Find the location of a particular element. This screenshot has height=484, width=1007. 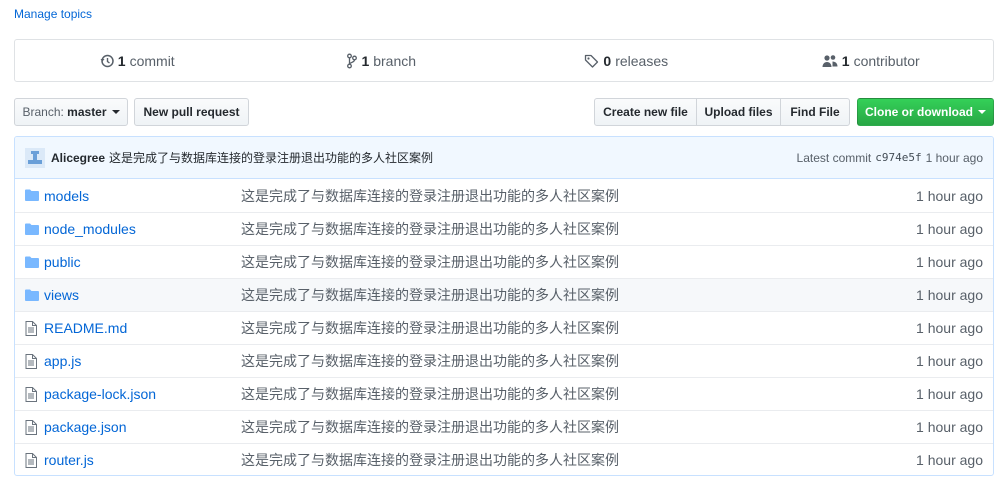

branch-prefix: Branch: is located at coordinates (43, 112).